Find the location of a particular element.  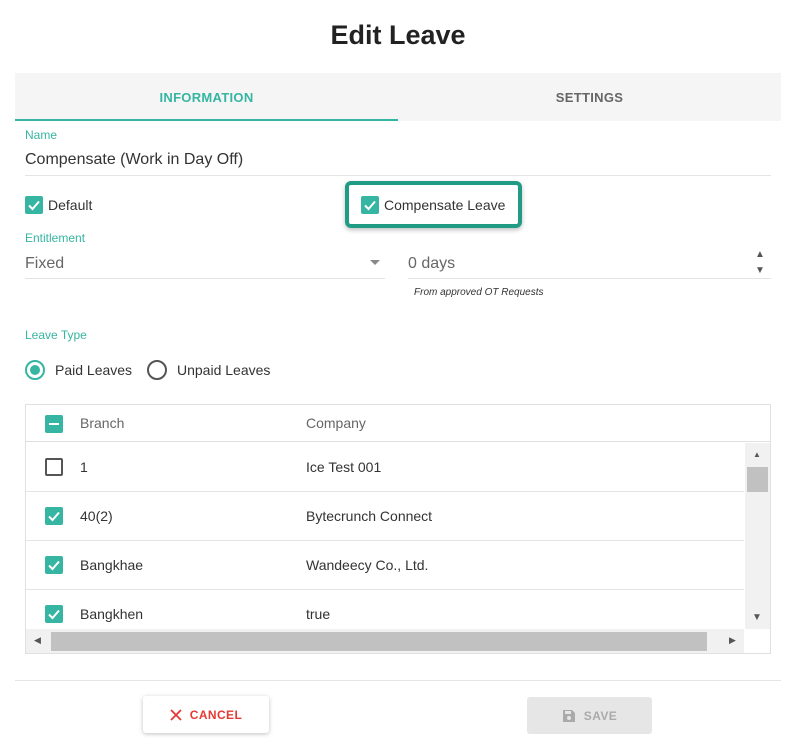

save-button-label: SAVE is located at coordinates (600, 715).